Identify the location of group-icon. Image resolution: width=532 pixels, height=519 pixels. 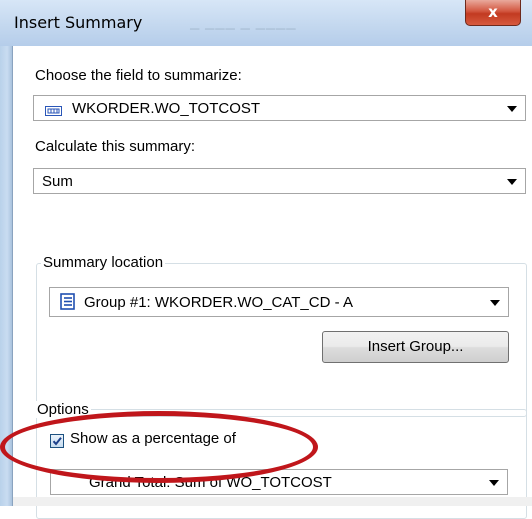
(68, 302).